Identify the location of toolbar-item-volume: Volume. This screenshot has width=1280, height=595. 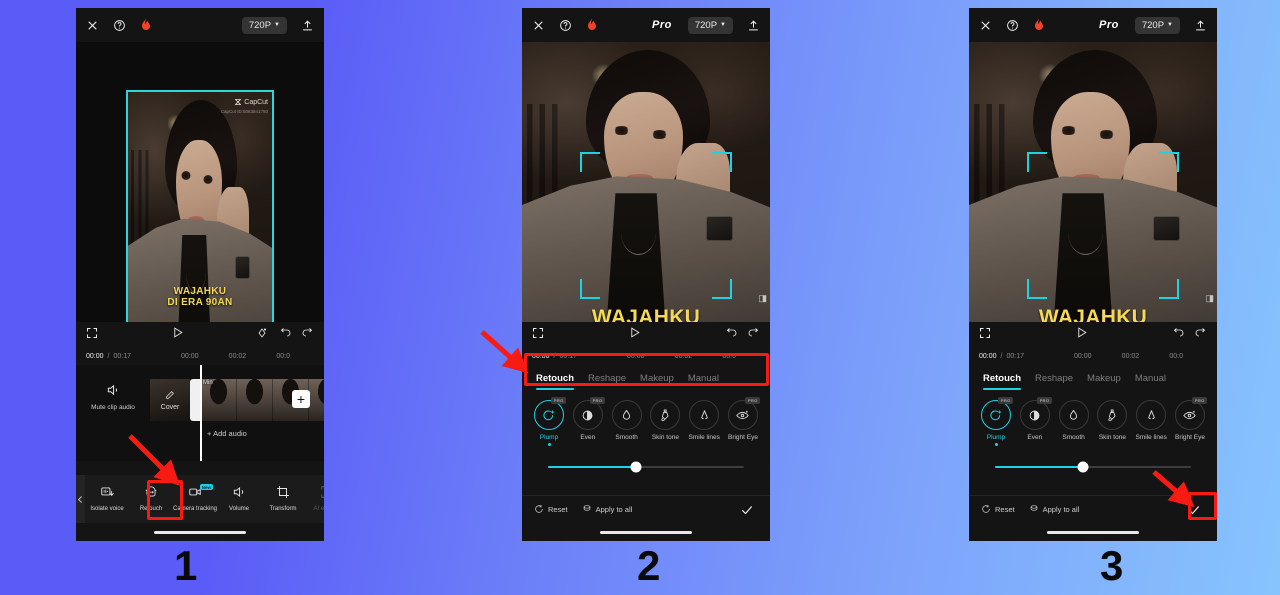
(239, 499).